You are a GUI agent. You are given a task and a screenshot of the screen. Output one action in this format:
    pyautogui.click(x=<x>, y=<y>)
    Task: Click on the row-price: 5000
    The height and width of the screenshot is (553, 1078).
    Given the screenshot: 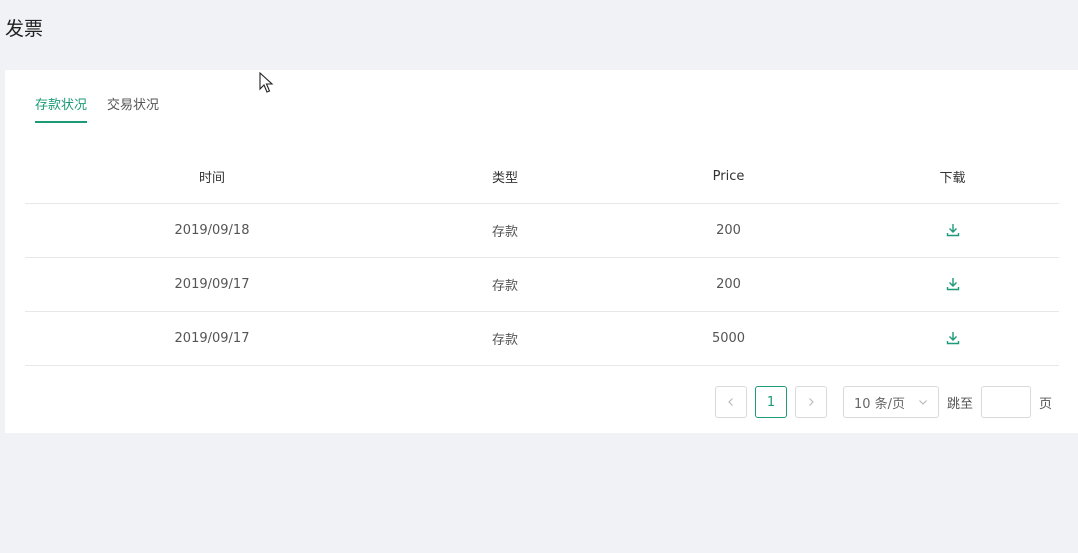 What is the action you would take?
    pyautogui.click(x=728, y=338)
    